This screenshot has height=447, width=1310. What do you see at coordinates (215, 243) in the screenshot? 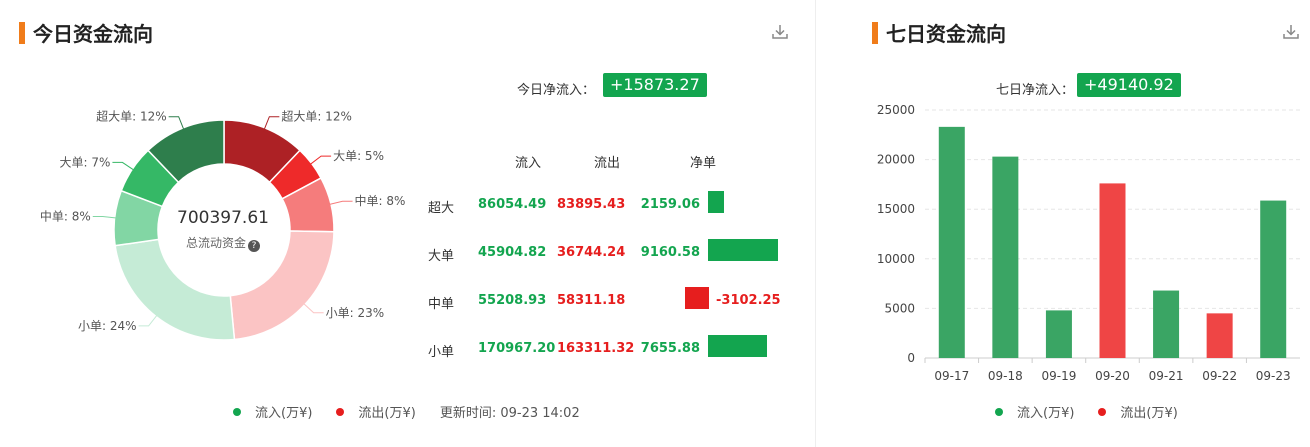
I see `donut-center-label: 总流动资金` at bounding box center [215, 243].